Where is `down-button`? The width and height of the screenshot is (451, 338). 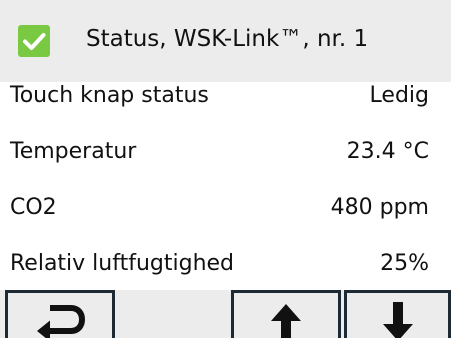
down-button is located at coordinates (397, 314).